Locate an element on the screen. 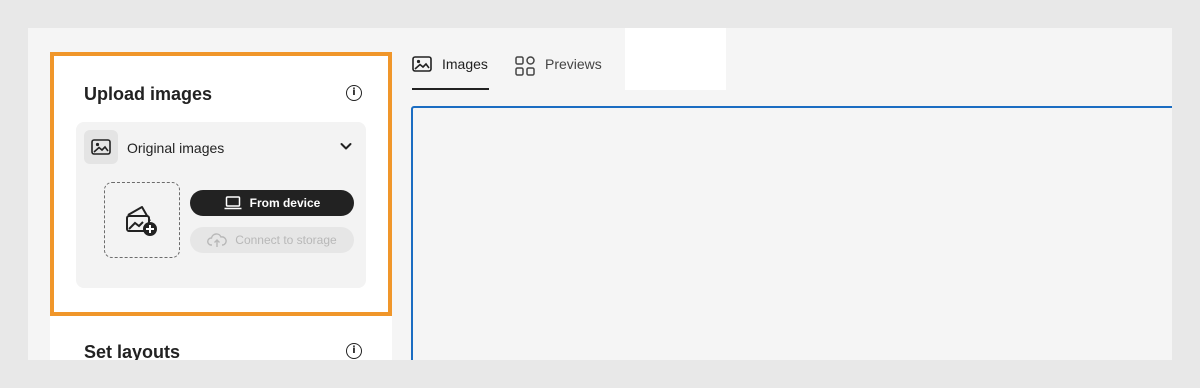  laptop-icon is located at coordinates (233, 203).